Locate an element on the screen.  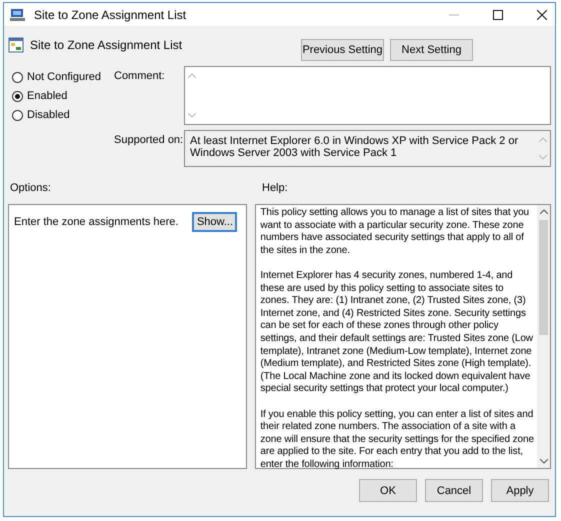
scrollbar-thumb is located at coordinates (543, 277).